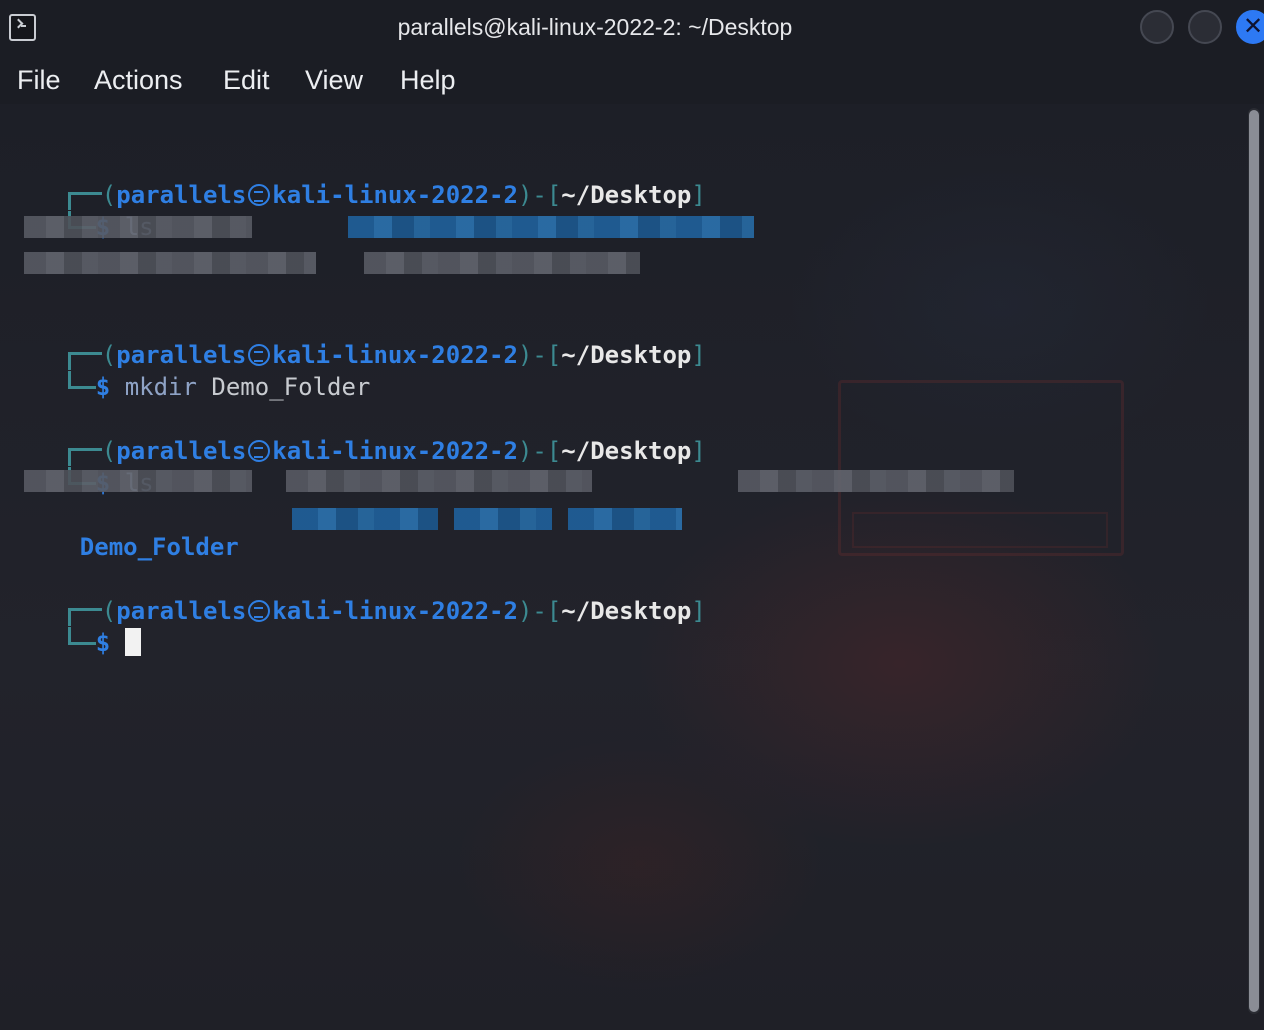 This screenshot has height=1030, width=1264. Describe the element at coordinates (291, 387) in the screenshot. I see `command-argument: Demo_Folder` at that location.